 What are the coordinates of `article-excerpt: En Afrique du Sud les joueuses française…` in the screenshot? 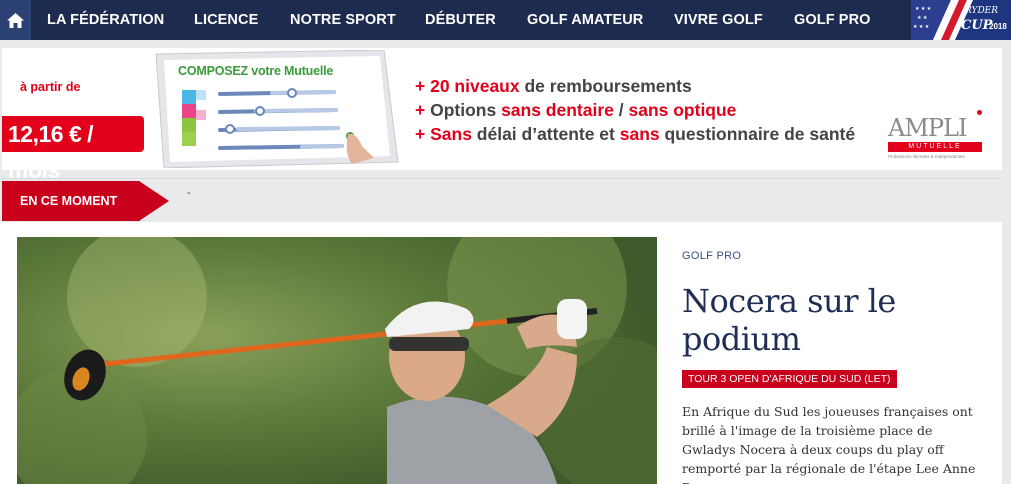 It's located at (829, 444).